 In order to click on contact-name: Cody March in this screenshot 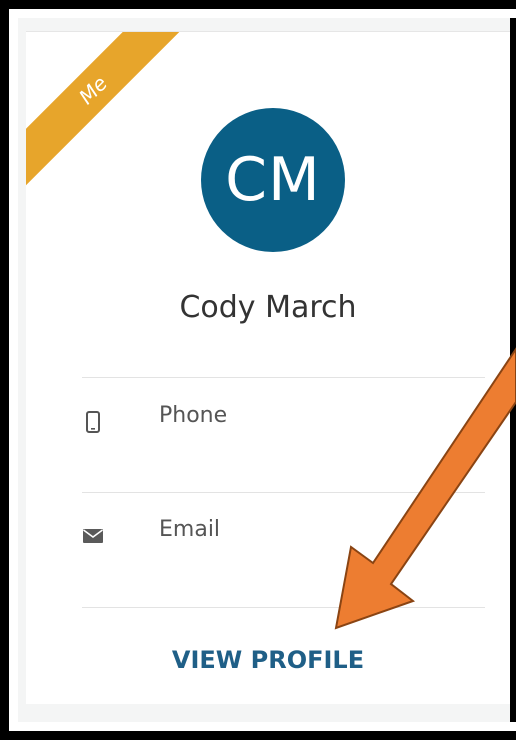, I will do `click(268, 307)`.